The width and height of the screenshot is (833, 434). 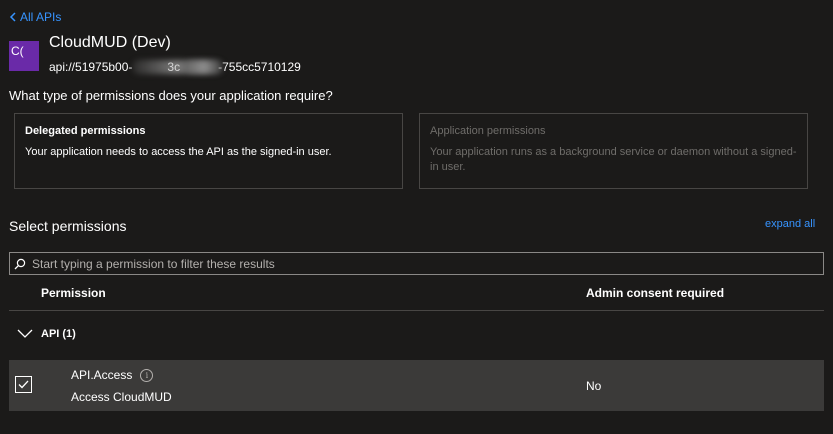 I want to click on api-id-prefix: api://51975b00-, so click(x=91, y=67).